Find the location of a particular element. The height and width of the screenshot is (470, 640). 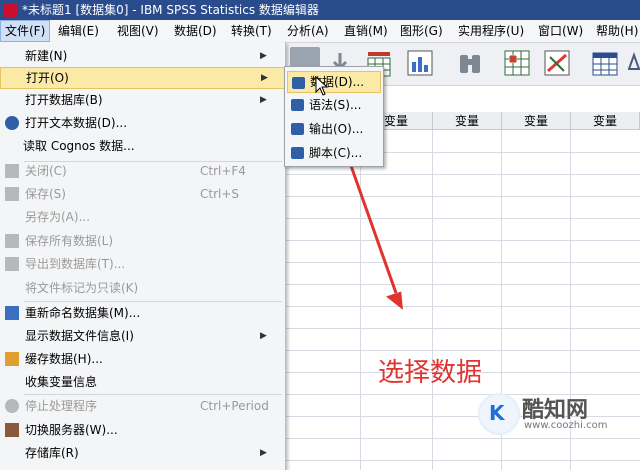

menu-item-label: 显示数据文件信息(I) is located at coordinates (79, 336).